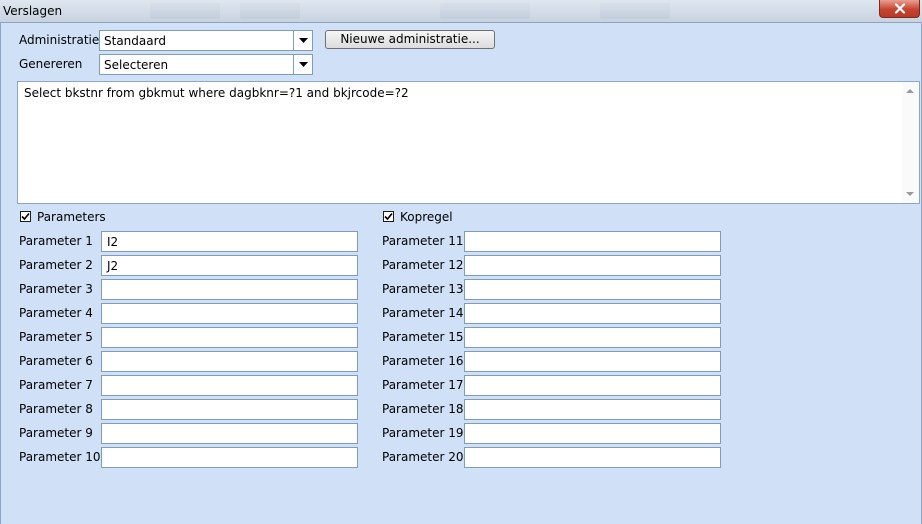  Describe the element at coordinates (423, 265) in the screenshot. I see `parameter-label: Parameter 12` at that location.